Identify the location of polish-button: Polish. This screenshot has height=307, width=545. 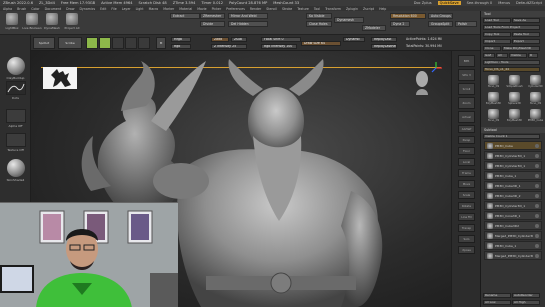
(466, 24).